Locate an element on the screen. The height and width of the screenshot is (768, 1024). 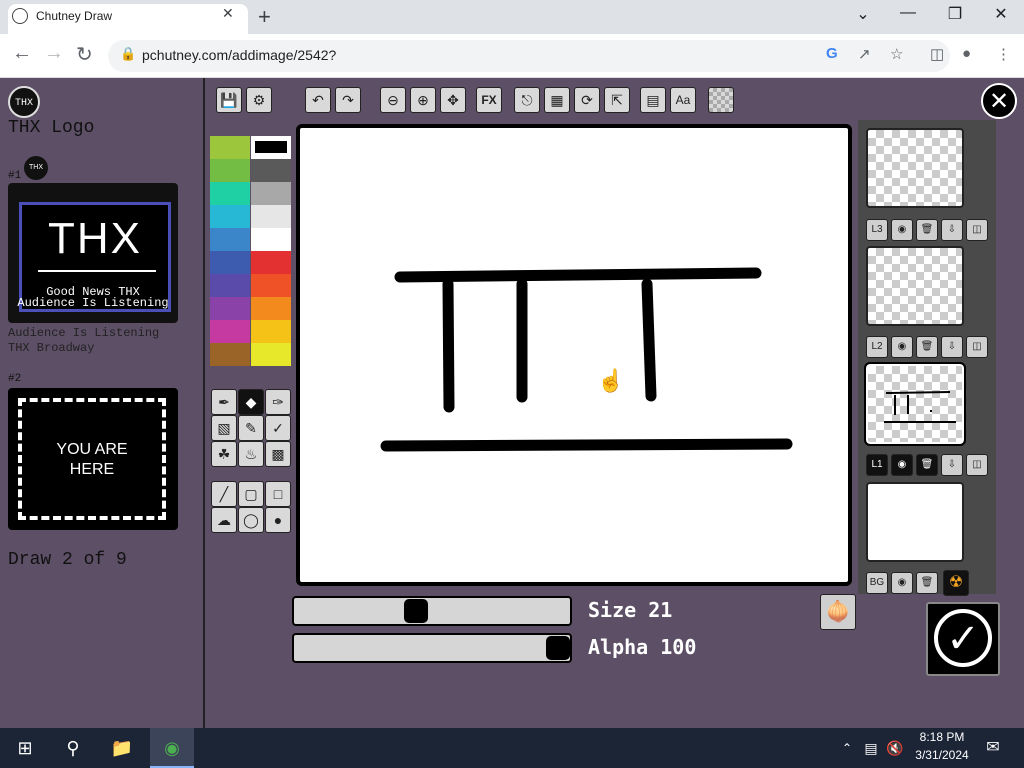
layer-label-l2: L2 is located at coordinates (877, 347).